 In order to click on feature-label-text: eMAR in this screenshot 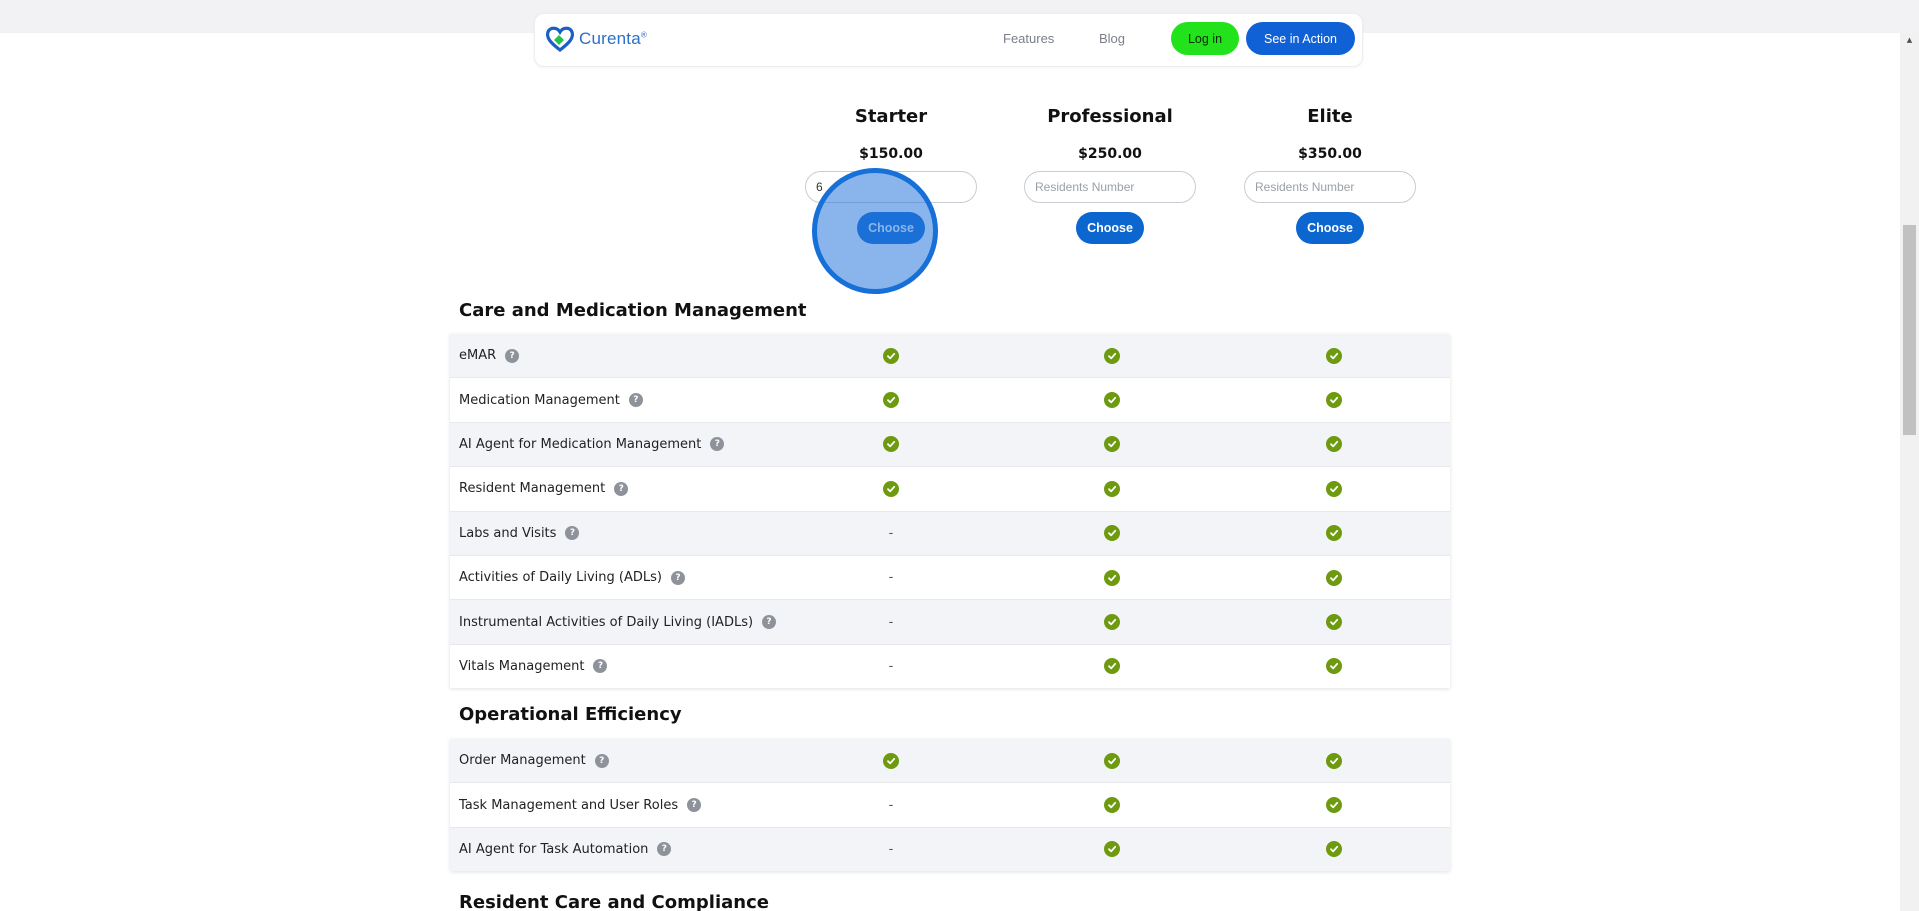, I will do `click(478, 356)`.